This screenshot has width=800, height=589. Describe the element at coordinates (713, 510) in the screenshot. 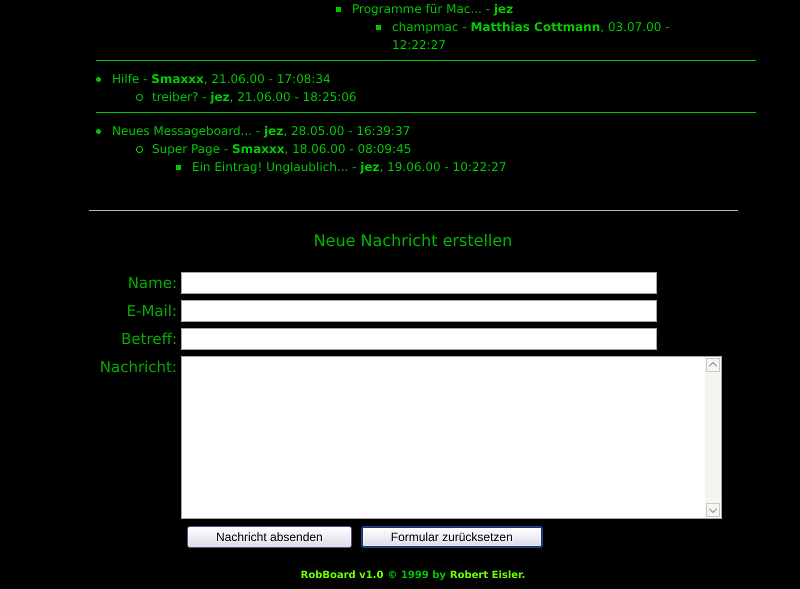

I see `scroll-down-icon` at that location.